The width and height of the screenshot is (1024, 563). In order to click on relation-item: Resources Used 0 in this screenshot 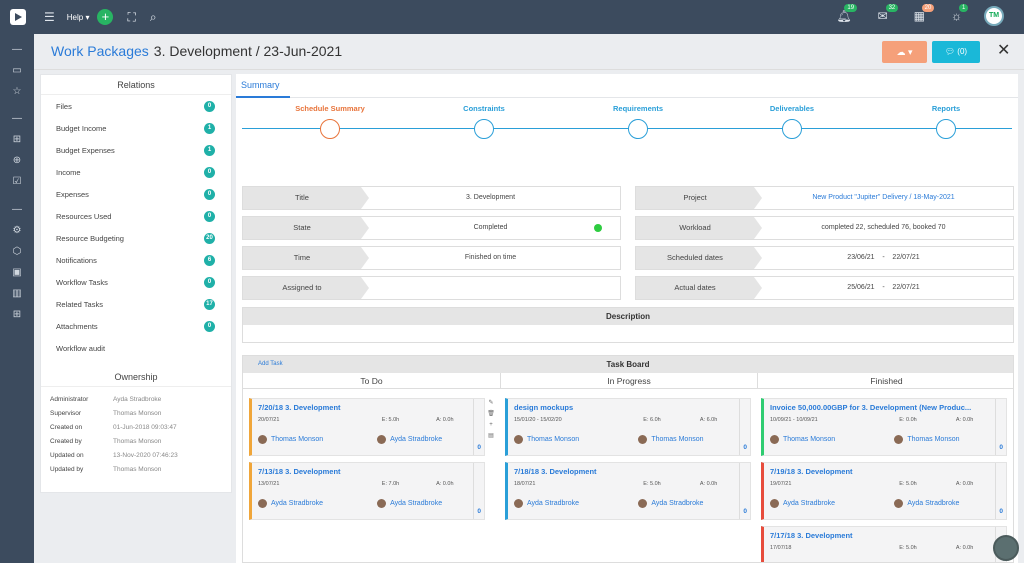, I will do `click(136, 216)`.